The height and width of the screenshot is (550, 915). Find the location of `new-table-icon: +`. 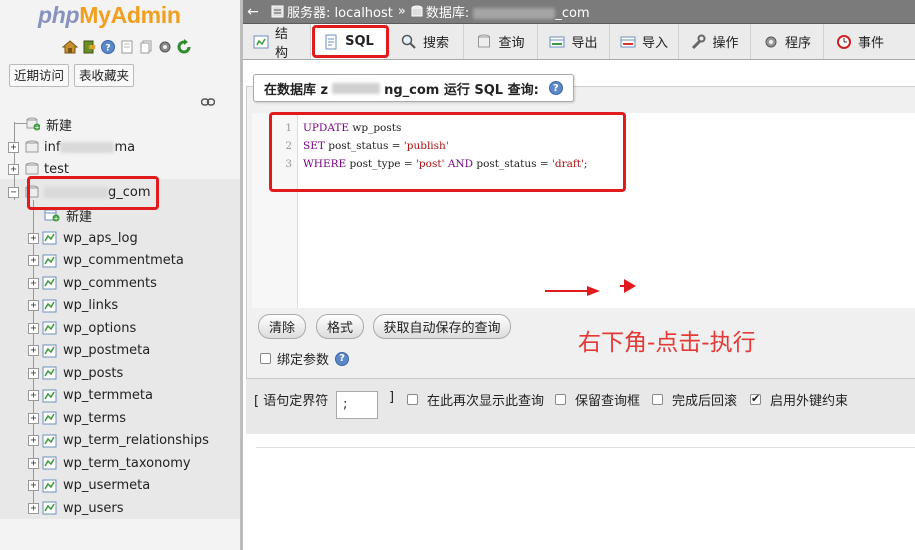

new-table-icon: + is located at coordinates (52, 216).